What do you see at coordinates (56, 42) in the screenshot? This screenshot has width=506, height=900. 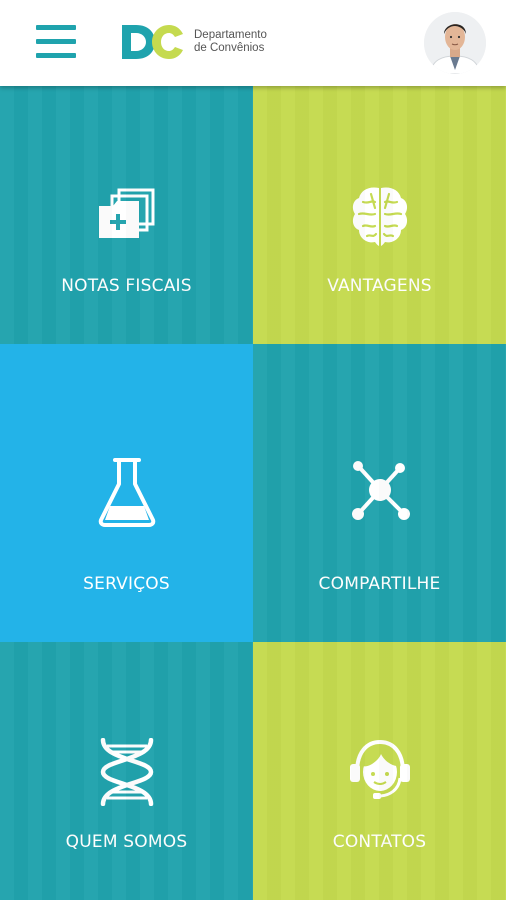 I see `hamburger-menu-icon` at bounding box center [56, 42].